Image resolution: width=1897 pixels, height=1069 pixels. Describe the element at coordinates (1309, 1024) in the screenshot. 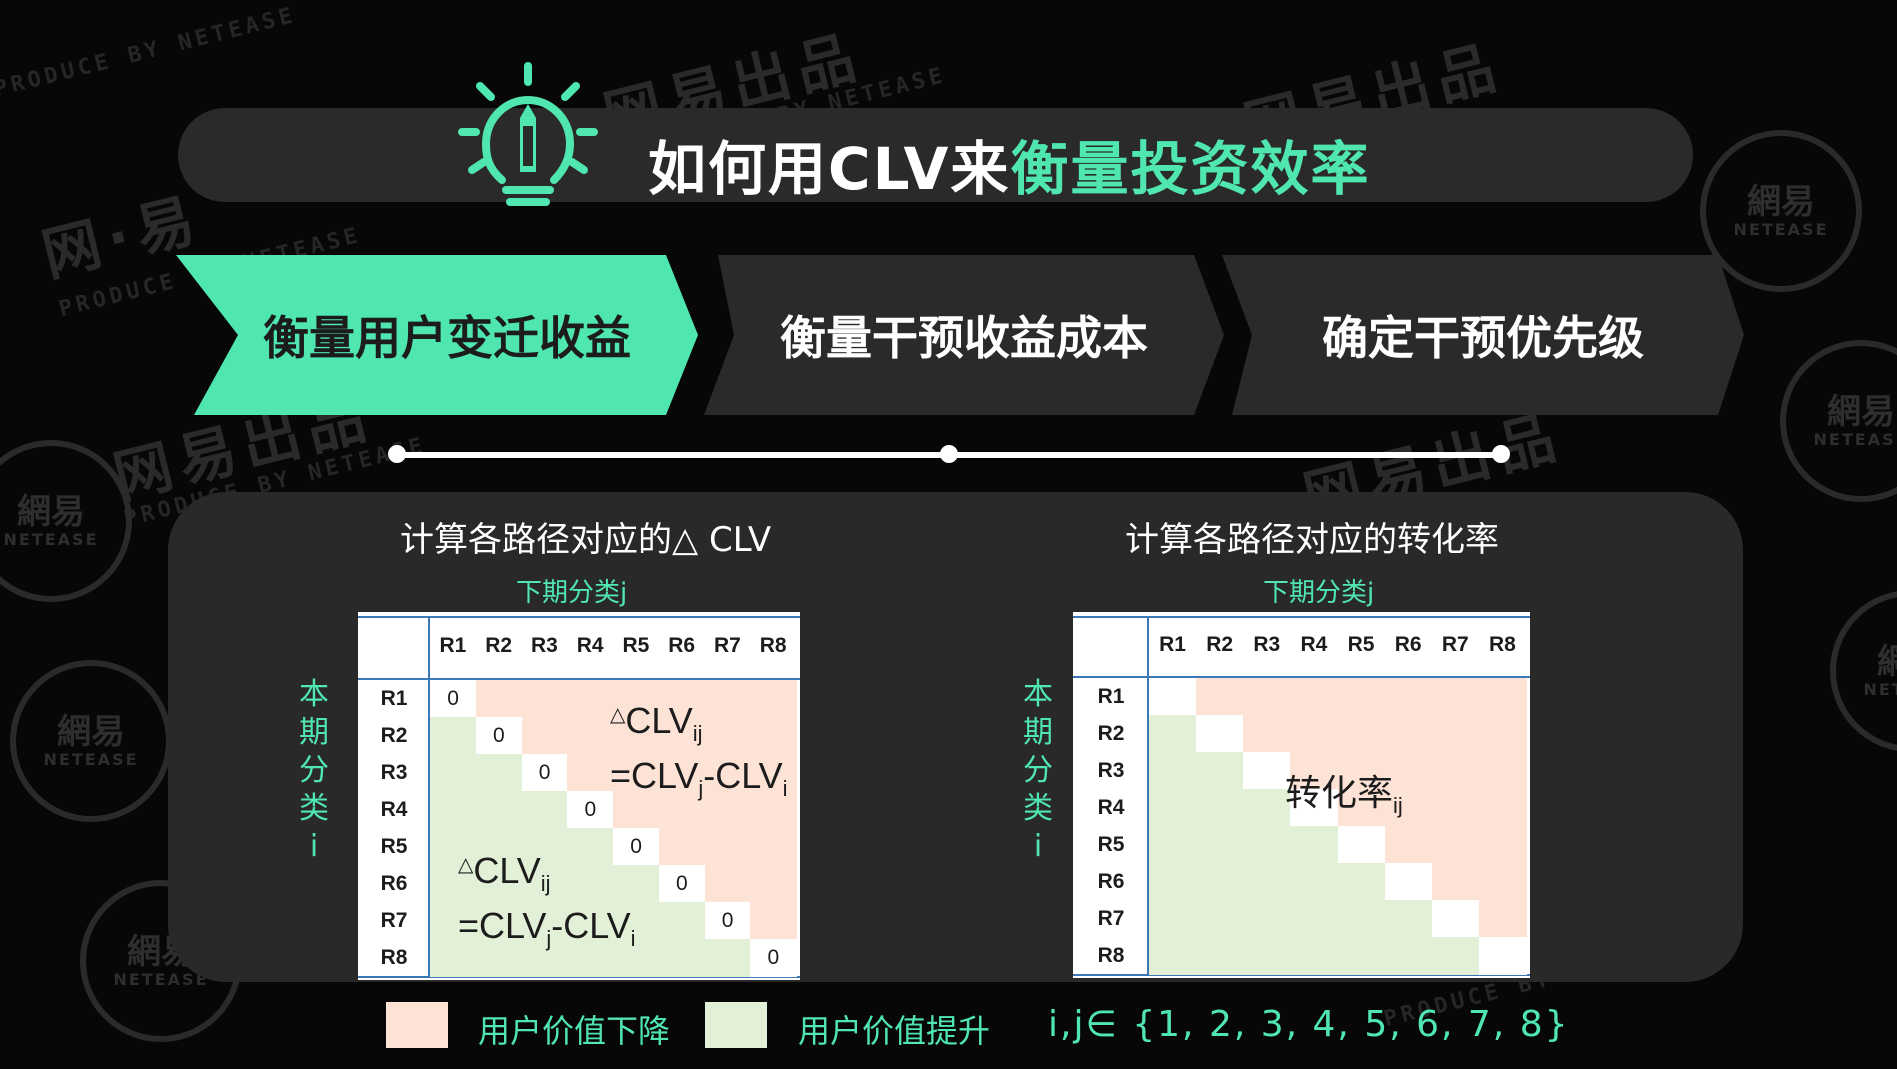

I see `index-set-text: i,j∈ {1, 2, 3, 4, 5, 6, 7, 8}` at that location.